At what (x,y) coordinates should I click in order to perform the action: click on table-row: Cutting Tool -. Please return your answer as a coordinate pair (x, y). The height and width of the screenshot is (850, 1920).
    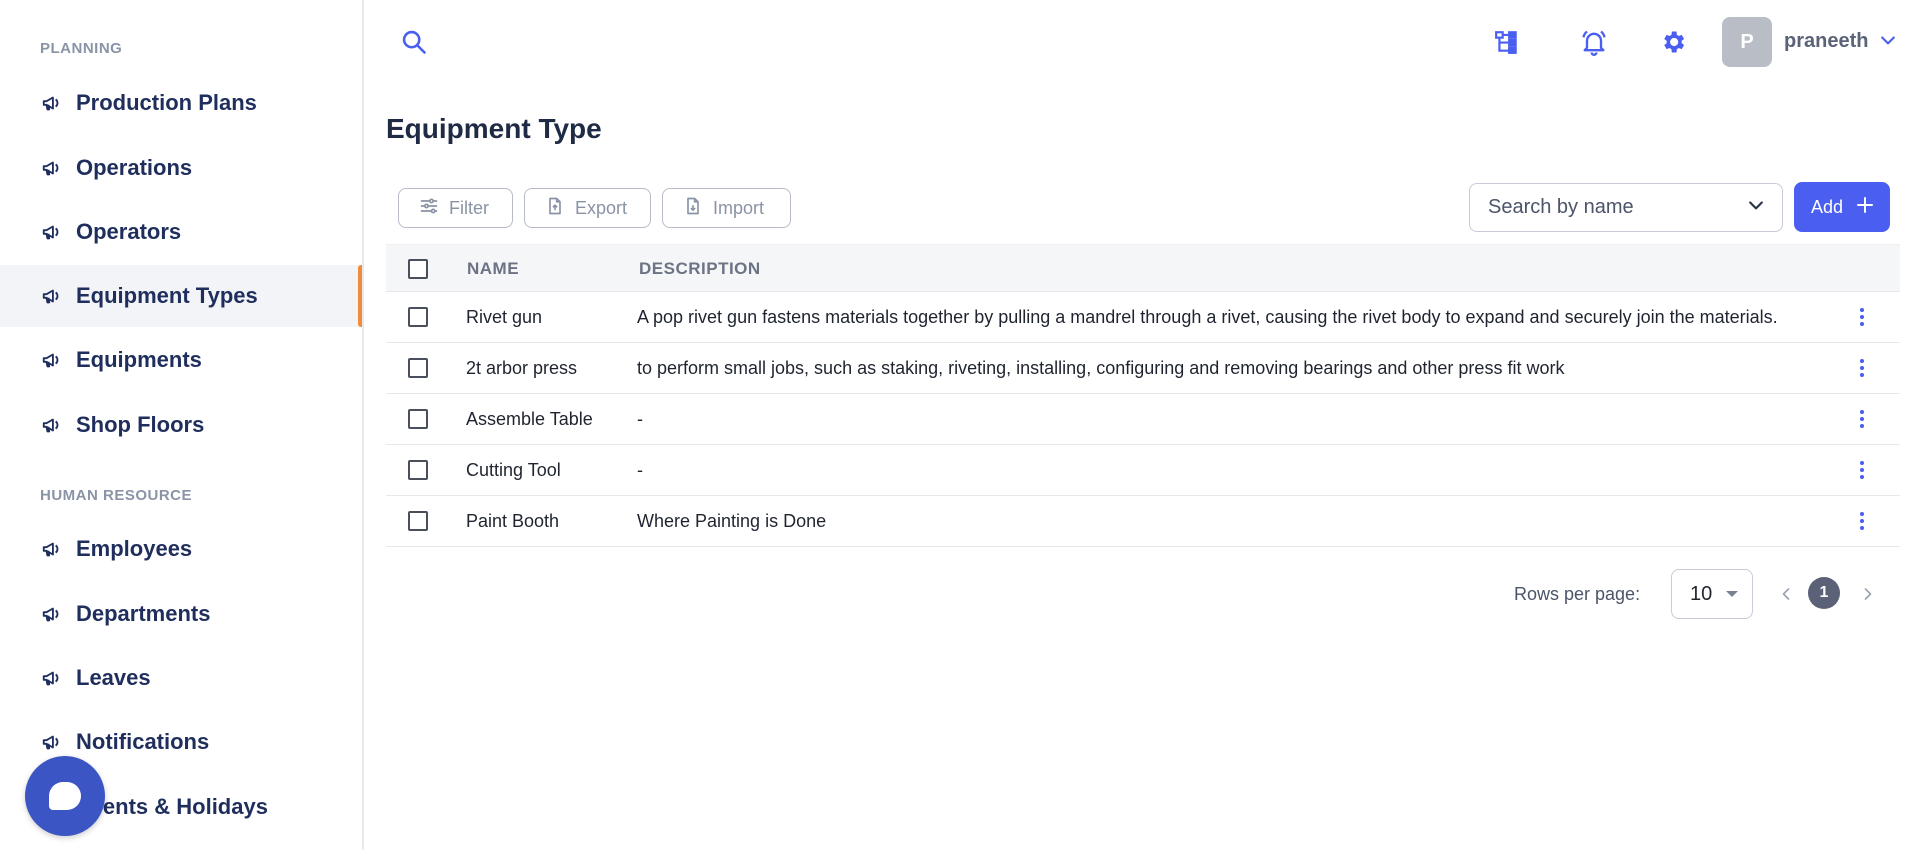
    Looking at the image, I should click on (1143, 470).